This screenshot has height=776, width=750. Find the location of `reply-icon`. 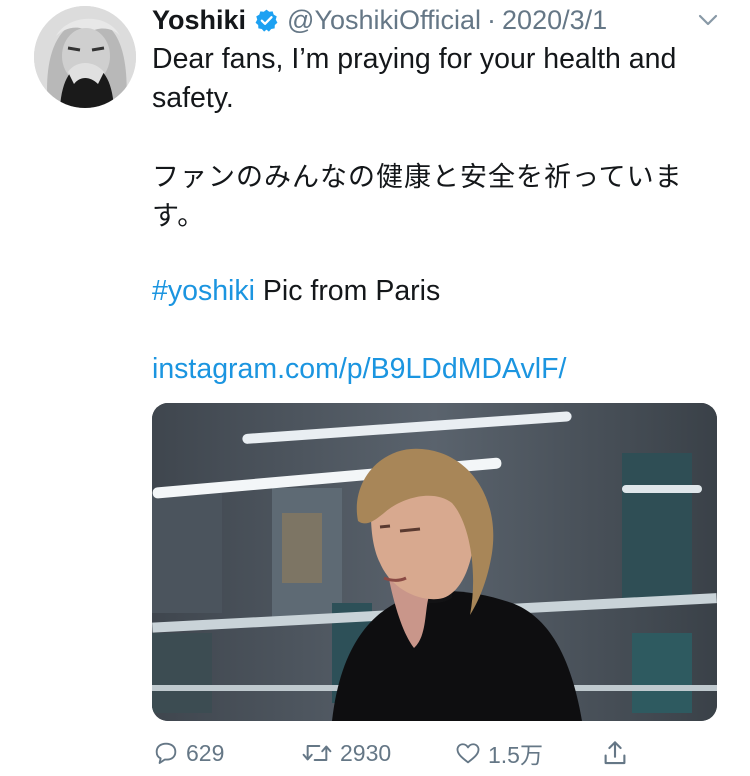

reply-icon is located at coordinates (166, 753).